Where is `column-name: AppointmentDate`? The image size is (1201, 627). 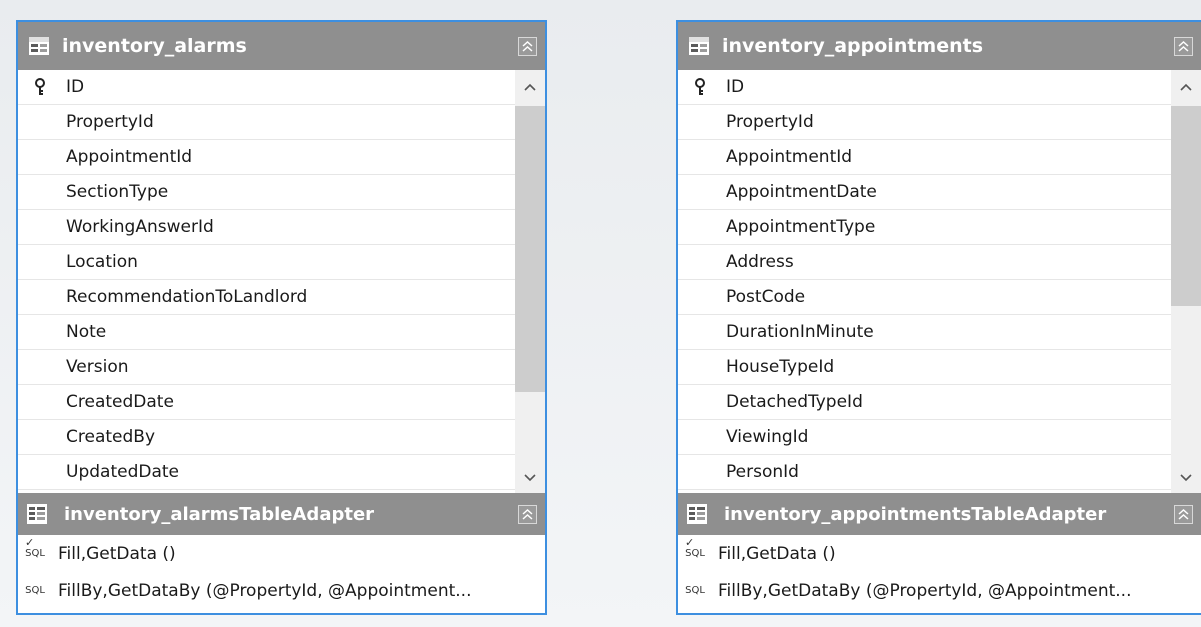
column-name: AppointmentDate is located at coordinates (801, 192).